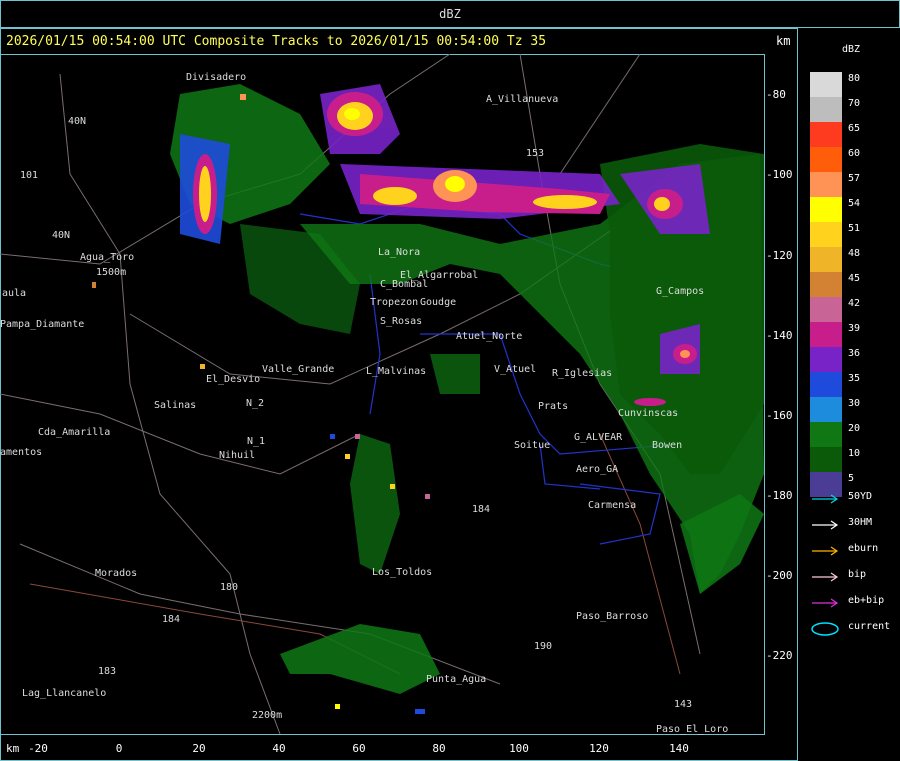 The width and height of the screenshot is (900, 761). I want to click on place-label: Nihuil, so click(237, 455).